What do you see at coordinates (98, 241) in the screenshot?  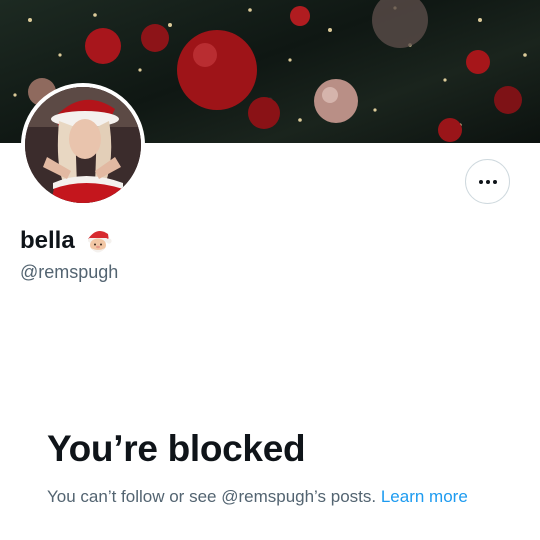 I see `santa-emoji-icon` at bounding box center [98, 241].